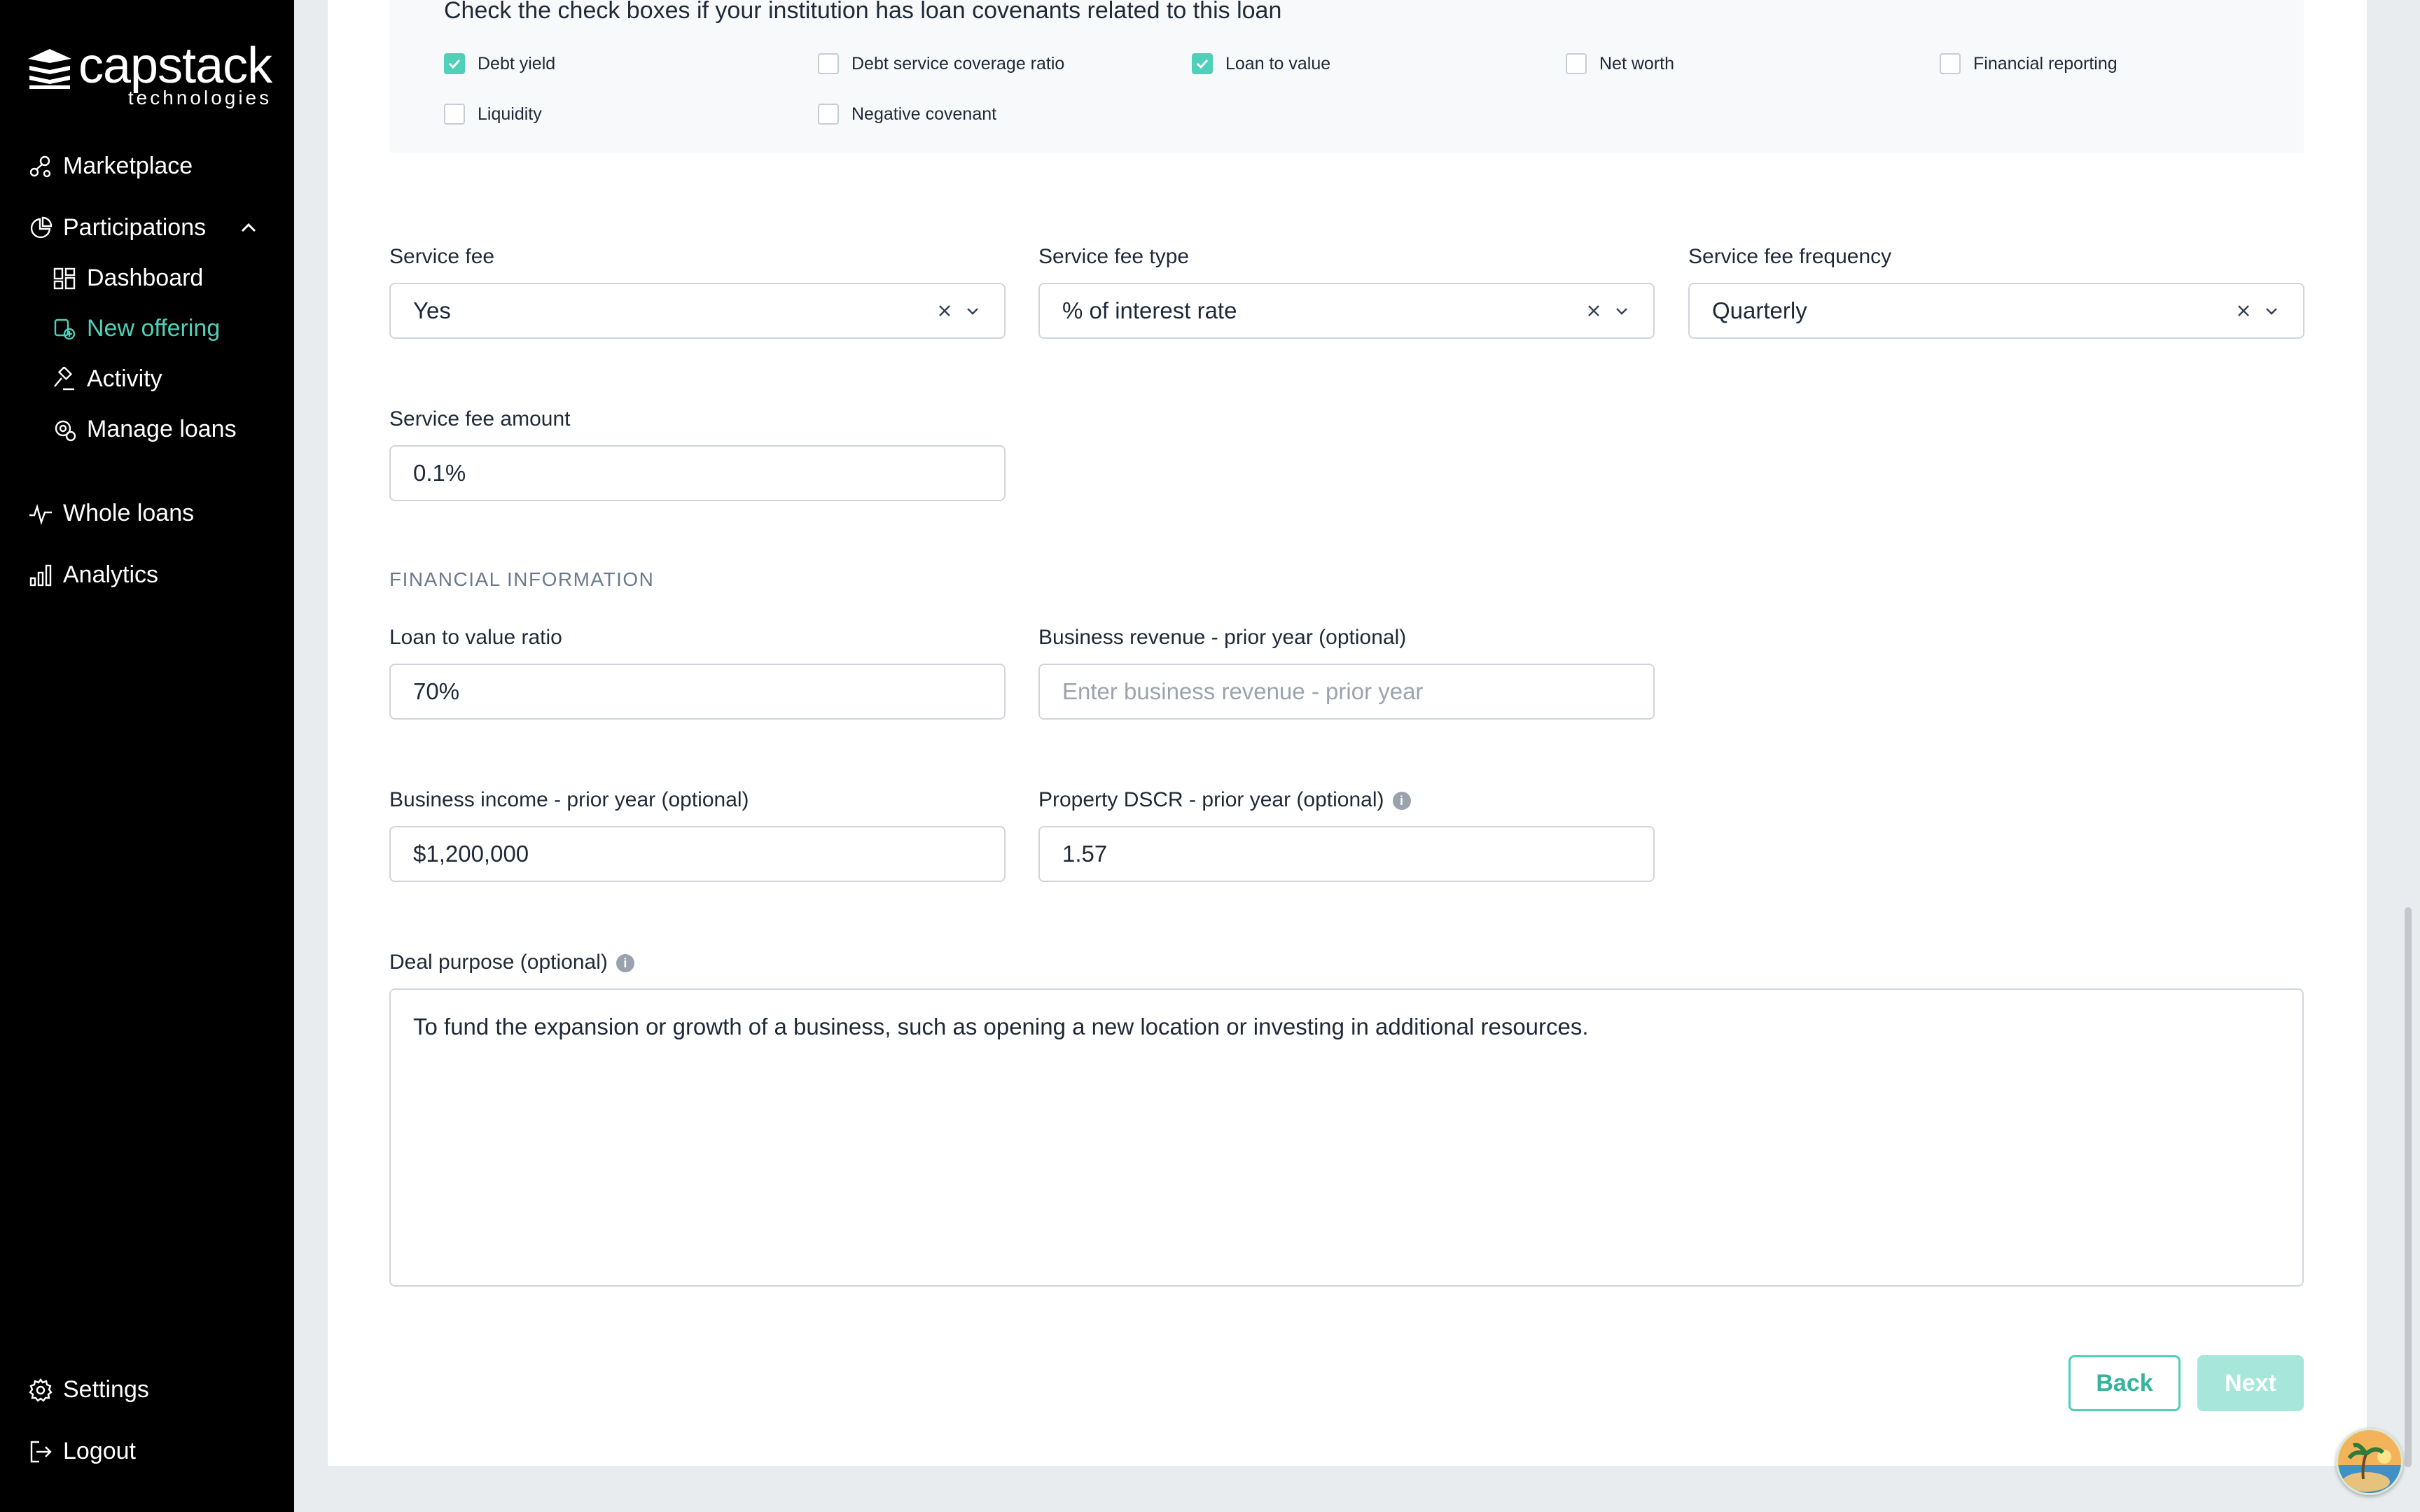 Image resolution: width=2420 pixels, height=1512 pixels. I want to click on service-fee-select: Yes, so click(697, 311).